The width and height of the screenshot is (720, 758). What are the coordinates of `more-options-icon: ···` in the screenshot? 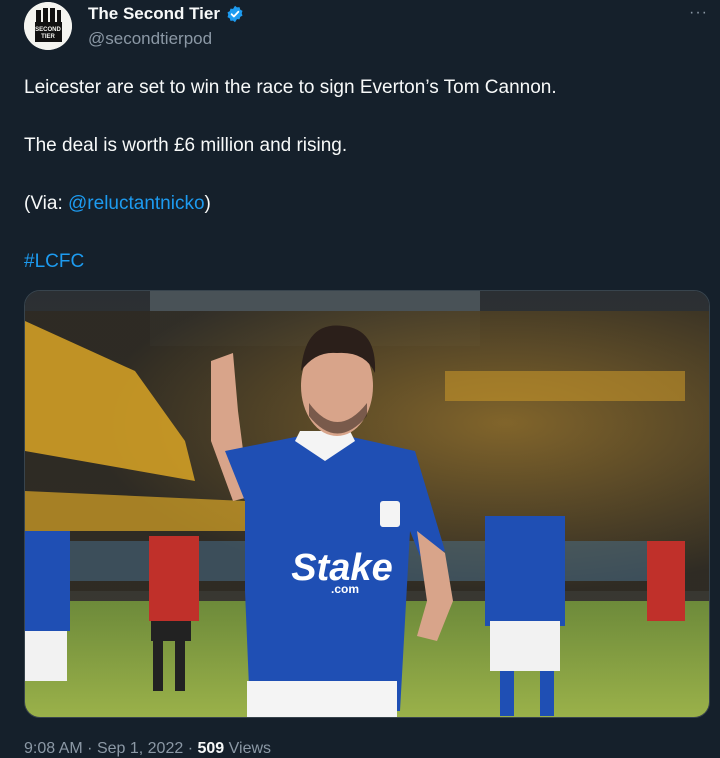 It's located at (698, 13).